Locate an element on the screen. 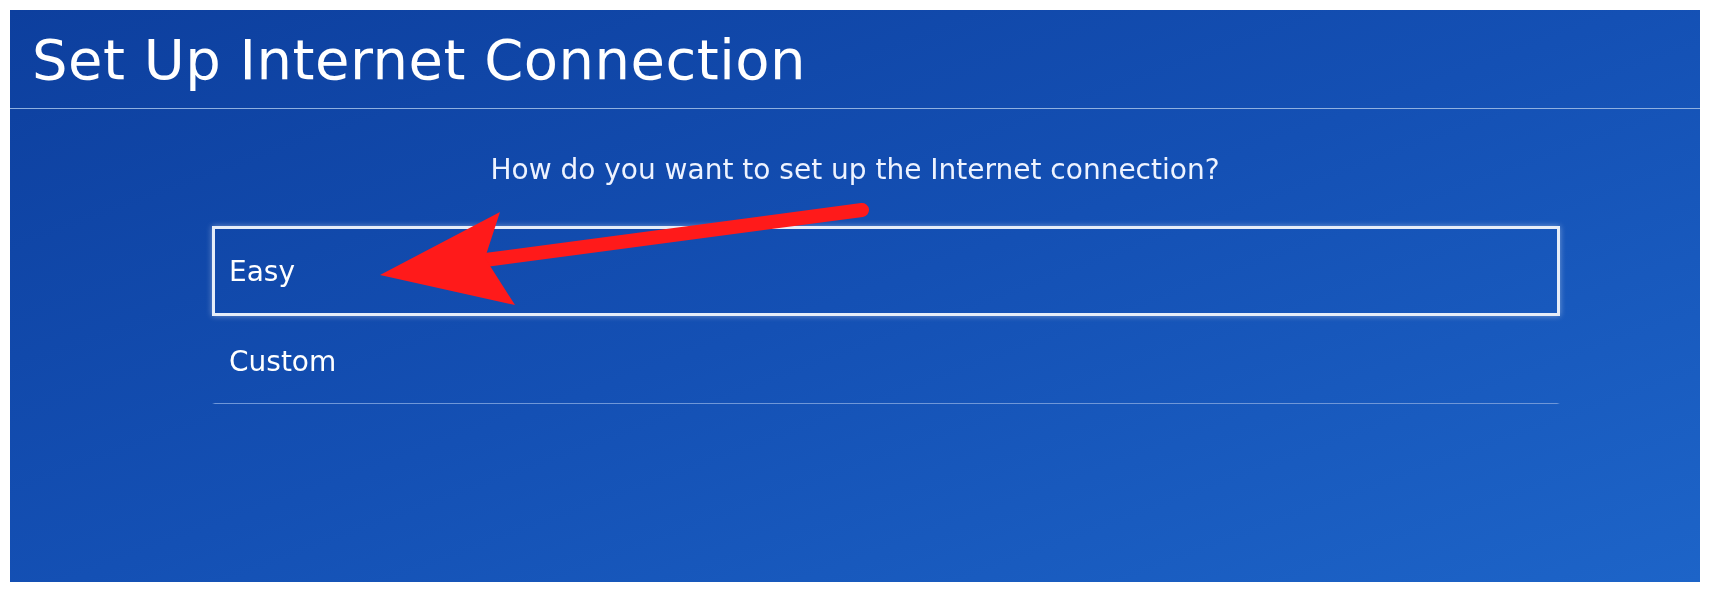 The width and height of the screenshot is (1710, 592). screen-title: Set Up Internet Connection is located at coordinates (419, 59).